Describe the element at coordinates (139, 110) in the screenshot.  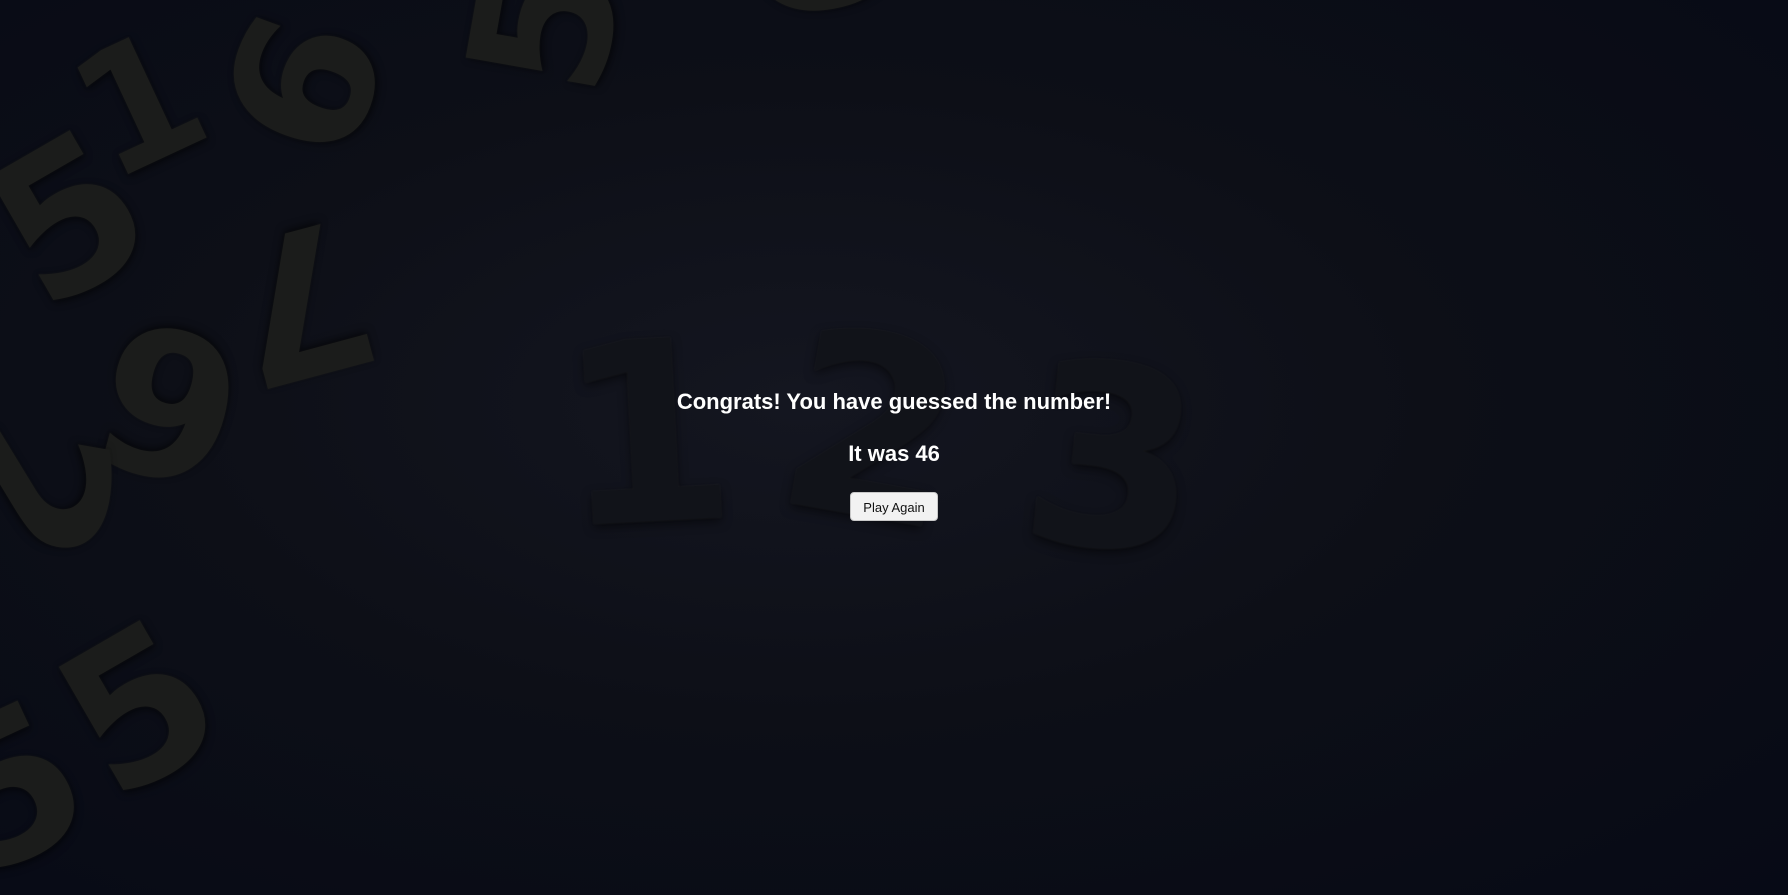
I see `bg-digit-1: 1` at that location.